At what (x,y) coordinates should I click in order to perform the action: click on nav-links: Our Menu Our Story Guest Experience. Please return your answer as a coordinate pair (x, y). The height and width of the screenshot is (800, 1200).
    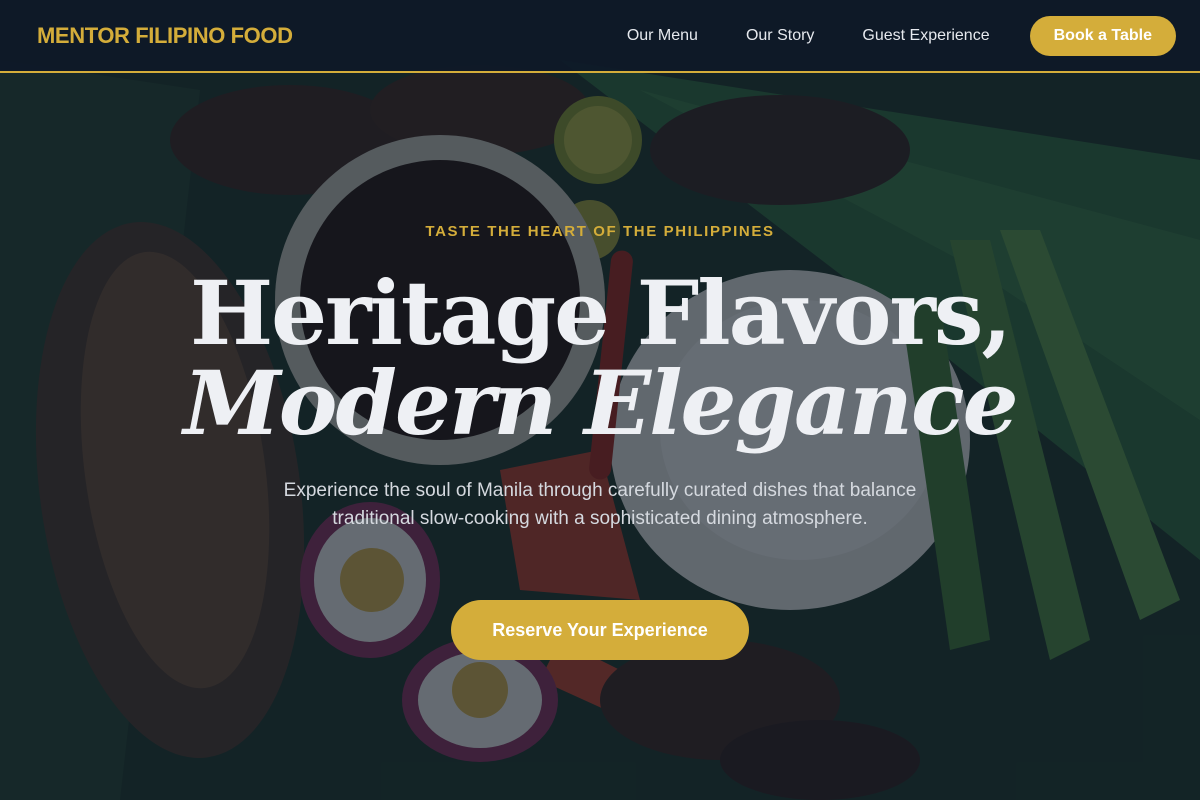
    Looking at the image, I should click on (808, 36).